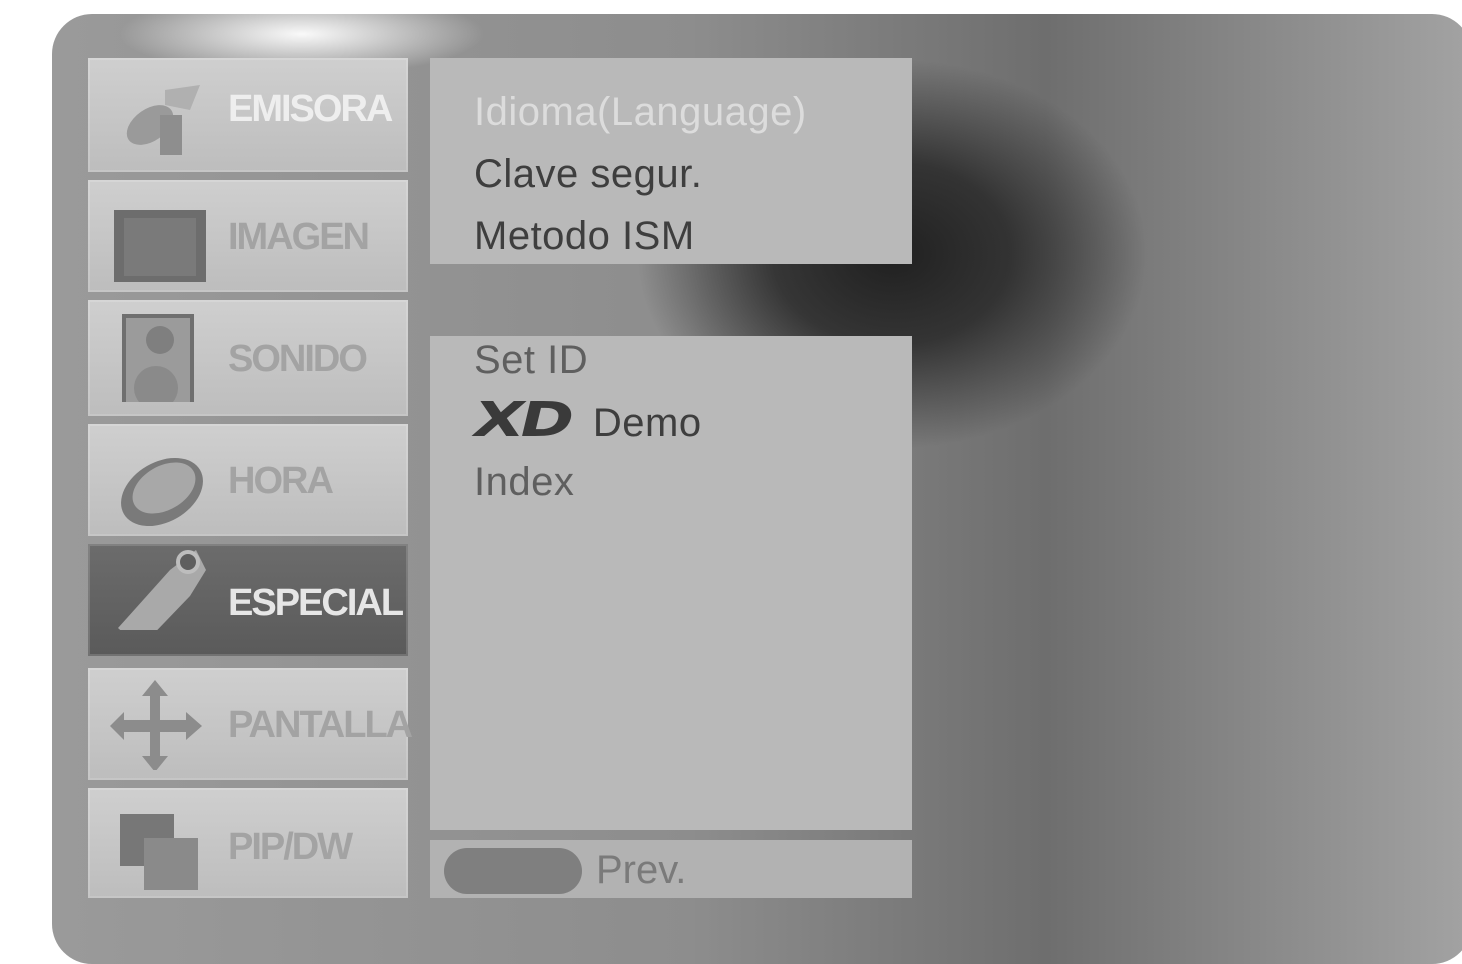 The width and height of the screenshot is (1462, 964). I want to click on menu-item-metodo-ism: Metodo ISM, so click(584, 236).